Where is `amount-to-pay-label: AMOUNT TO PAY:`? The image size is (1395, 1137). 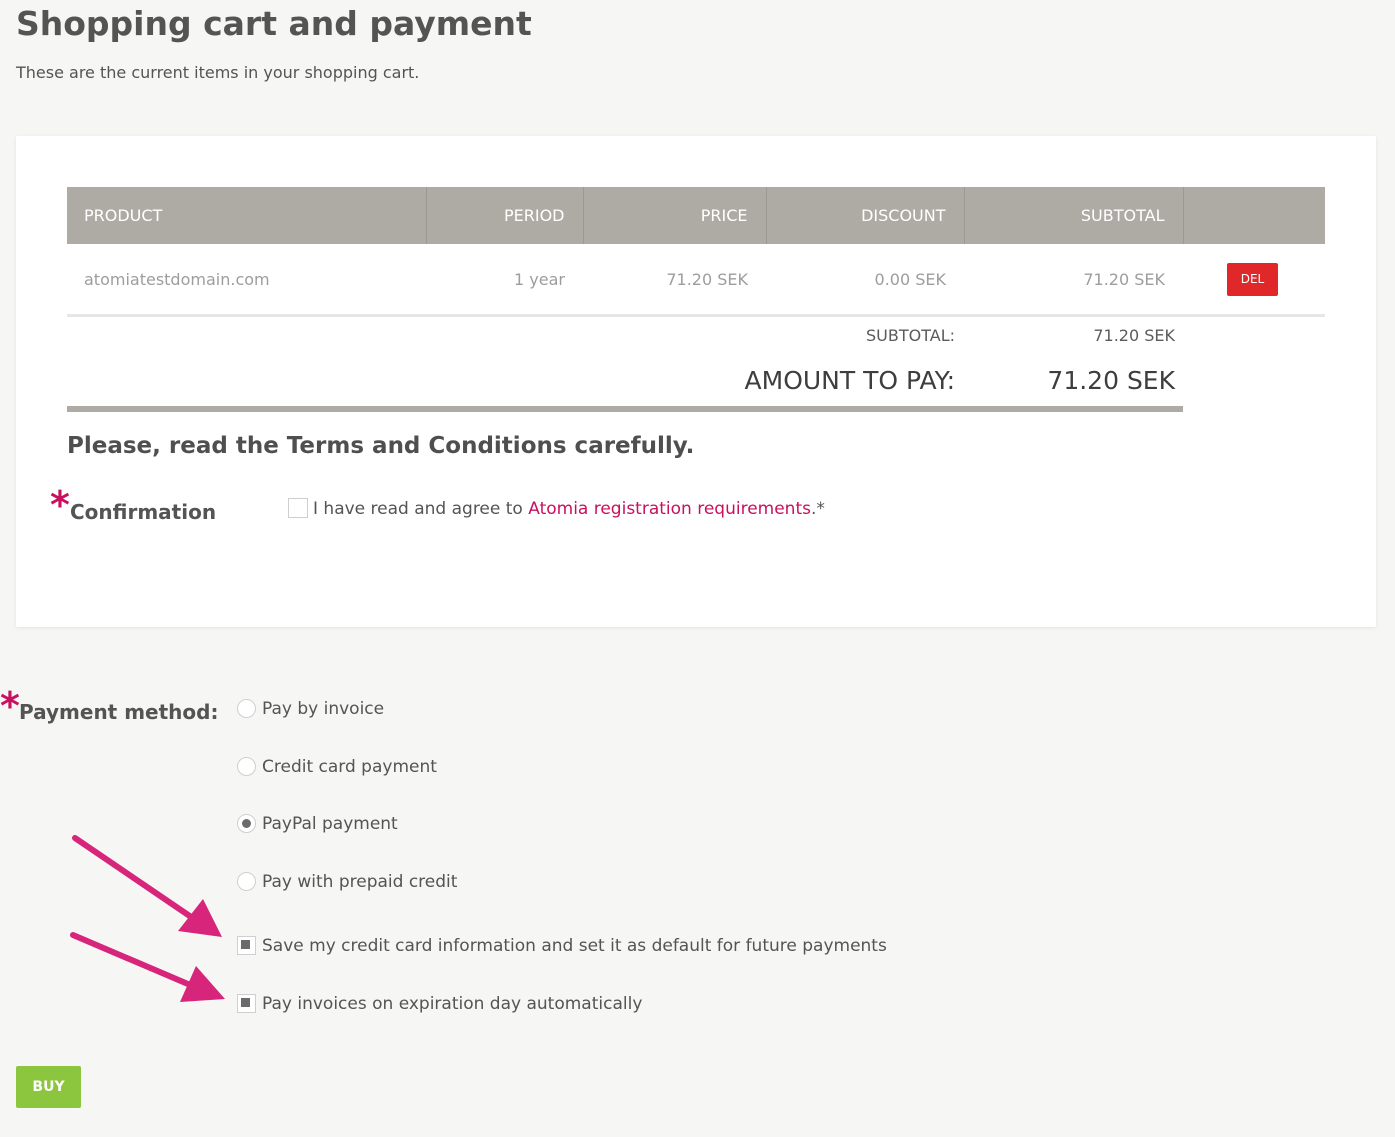 amount-to-pay-label: AMOUNT TO PAY: is located at coordinates (849, 380).